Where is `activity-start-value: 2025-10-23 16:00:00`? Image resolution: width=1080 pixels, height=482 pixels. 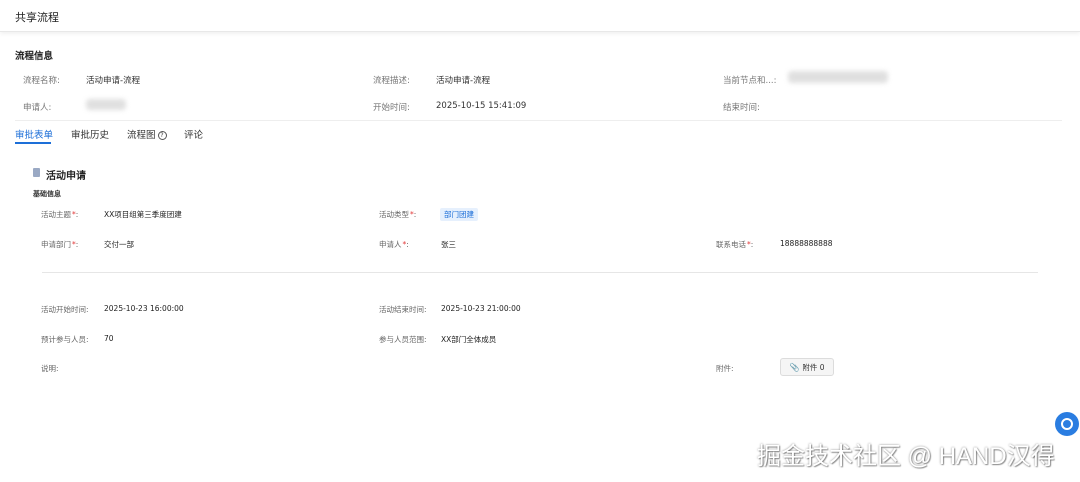
activity-start-value: 2025-10-23 16:00:00 is located at coordinates (144, 308).